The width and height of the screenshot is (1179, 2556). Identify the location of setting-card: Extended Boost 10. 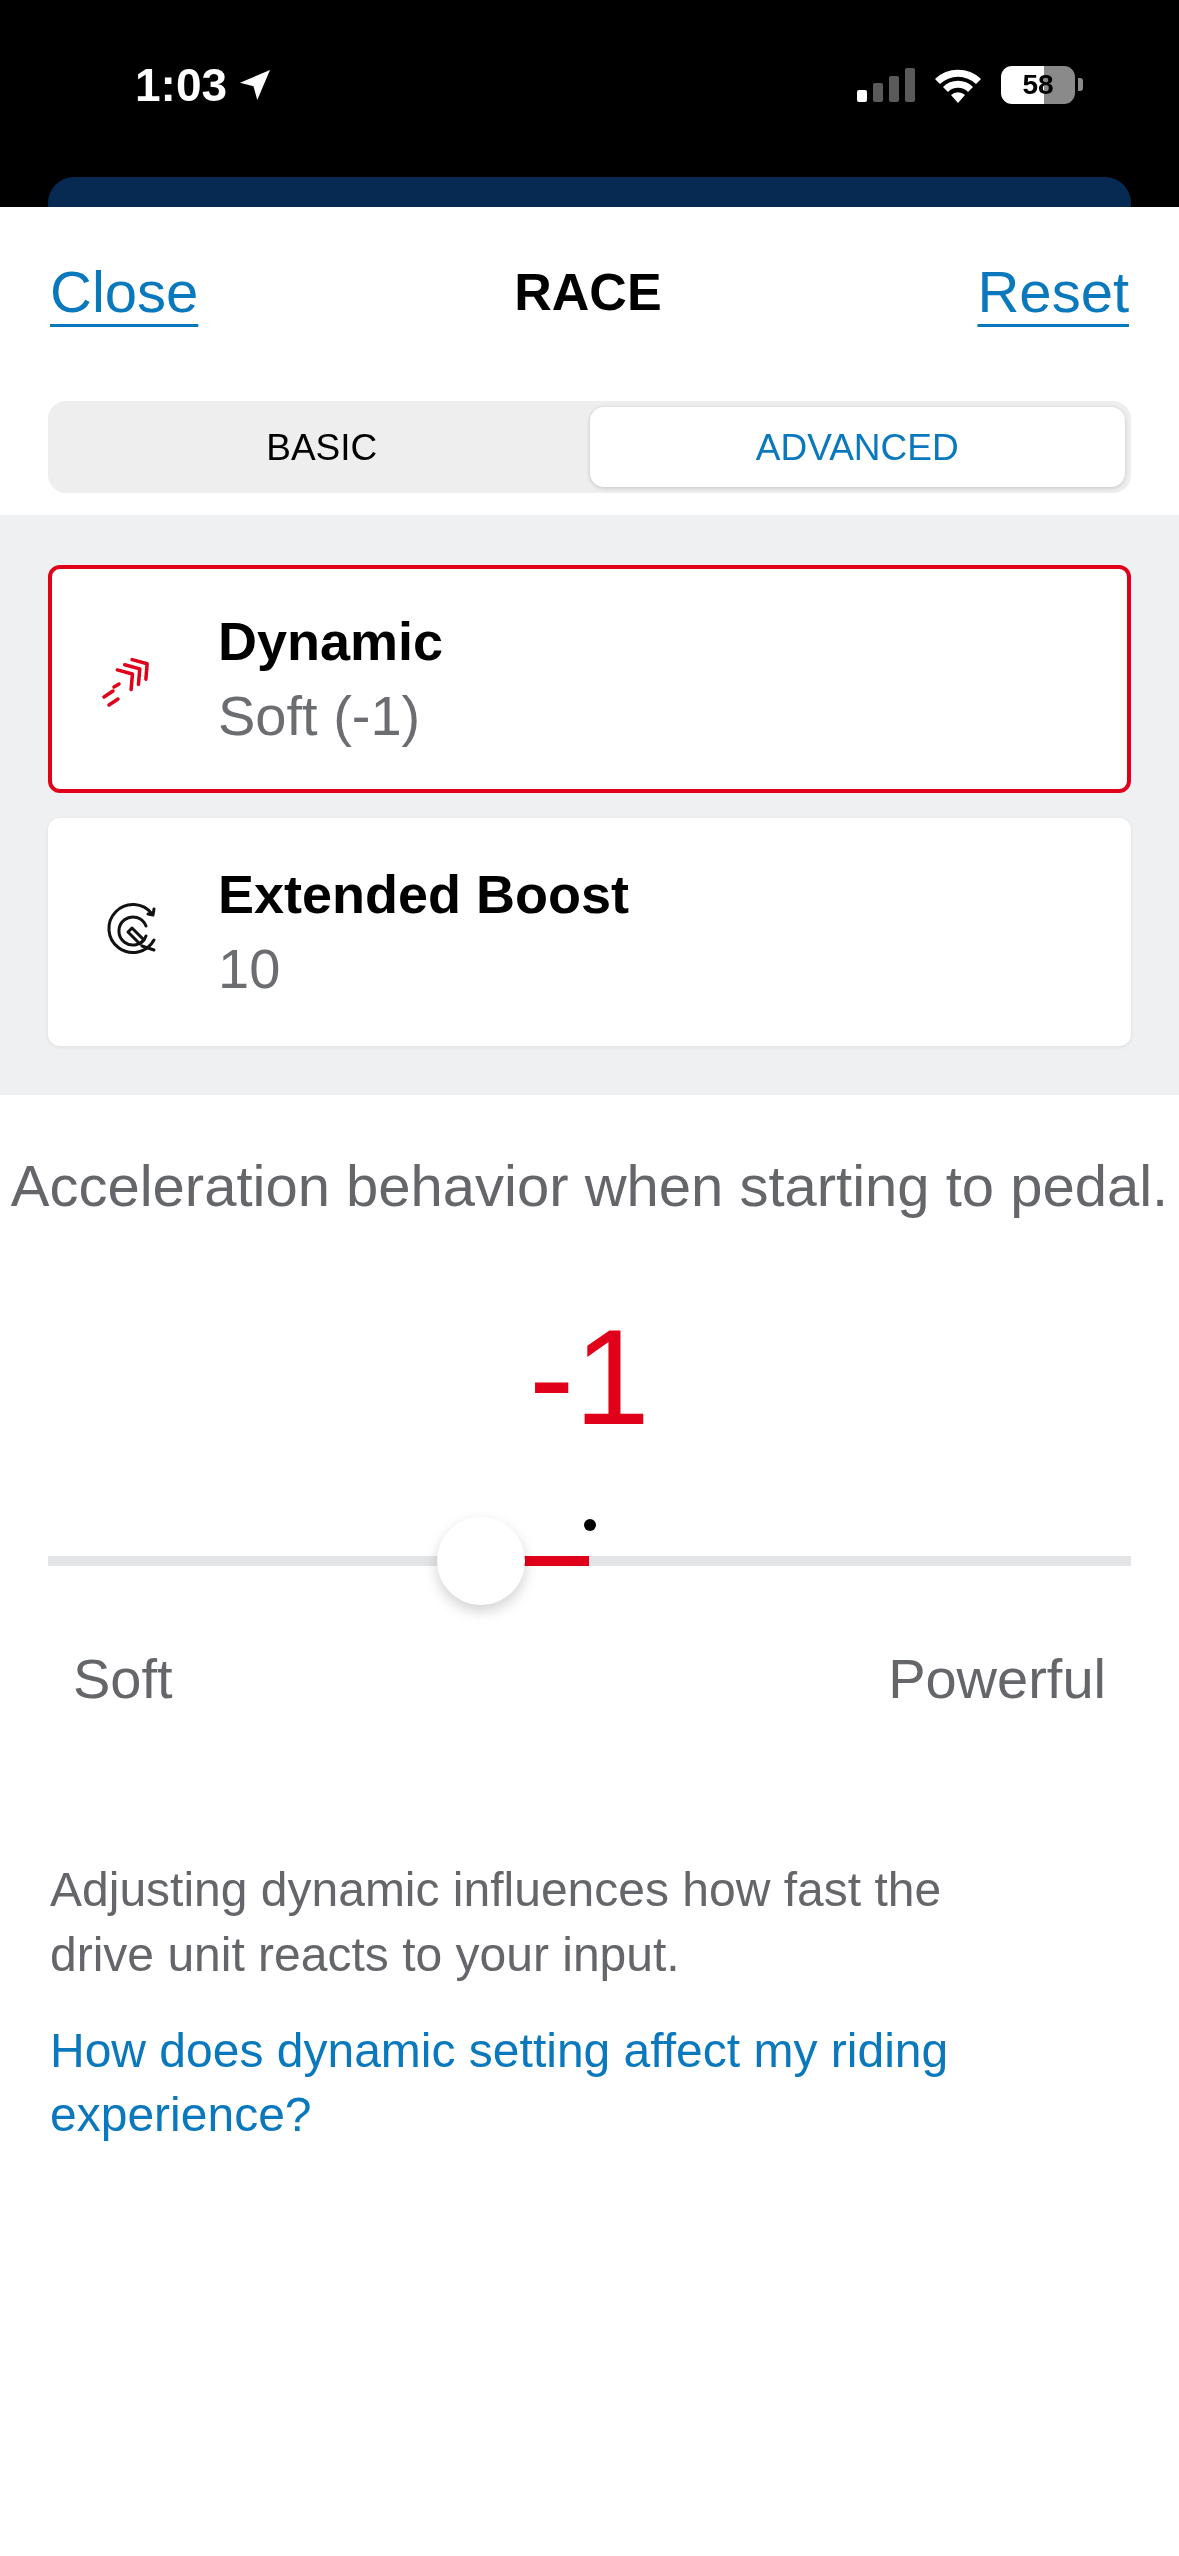
(589, 932).